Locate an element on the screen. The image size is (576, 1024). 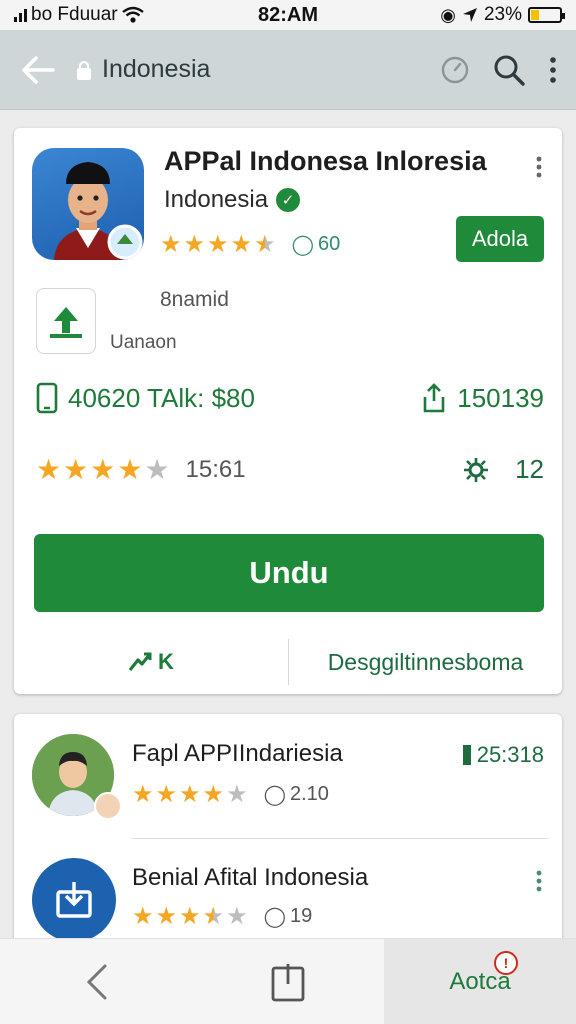
list-item-meta: ◯ 2.10 is located at coordinates (296, 794).